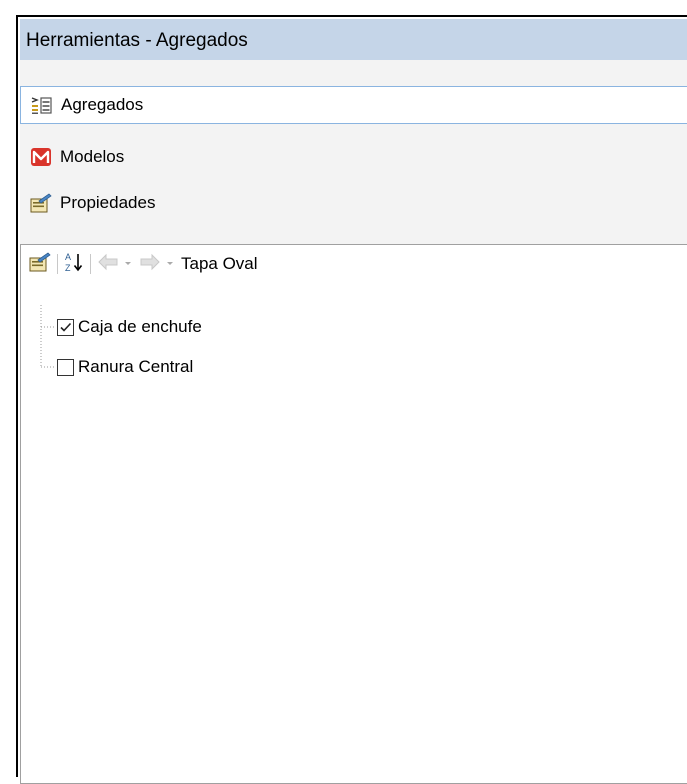  I want to click on toolbar-separator, so click(90, 264).